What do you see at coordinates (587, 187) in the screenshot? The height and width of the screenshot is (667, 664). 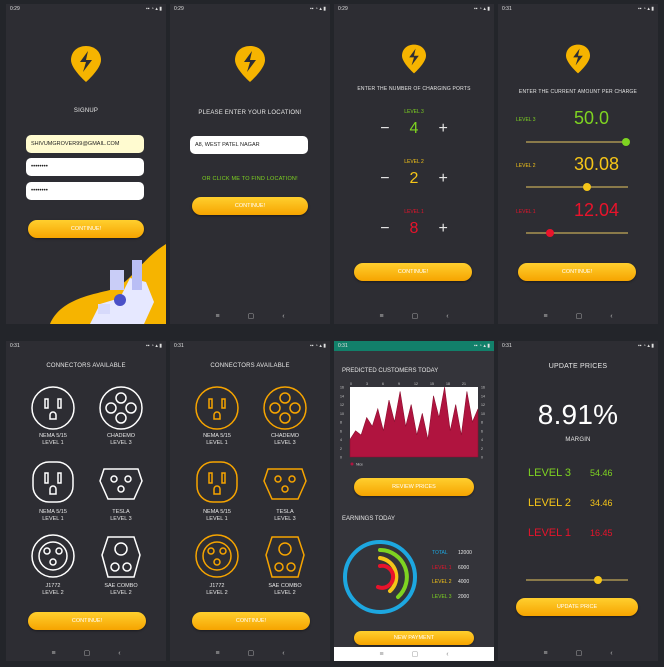 I see `level2-slider-knob` at bounding box center [587, 187].